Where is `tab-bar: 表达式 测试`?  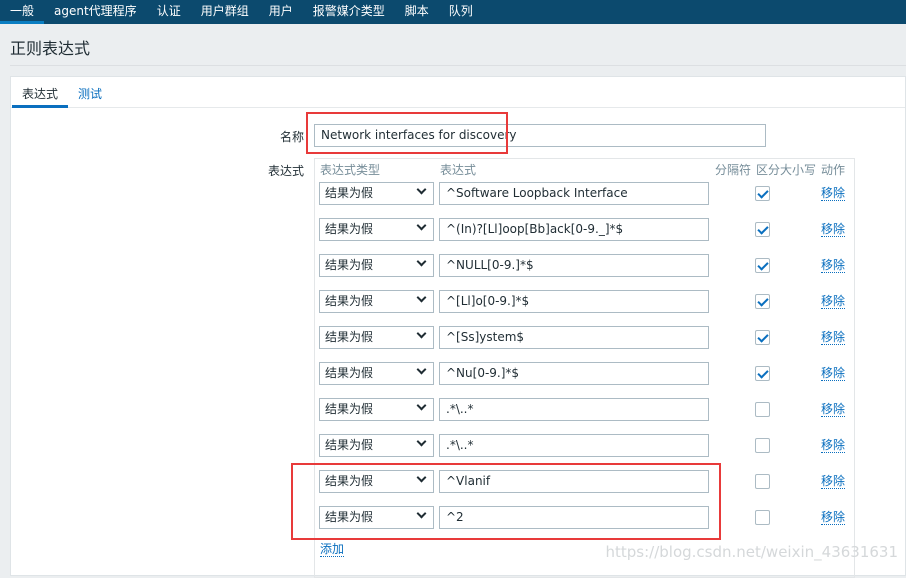 tab-bar: 表达式 测试 is located at coordinates (458, 92).